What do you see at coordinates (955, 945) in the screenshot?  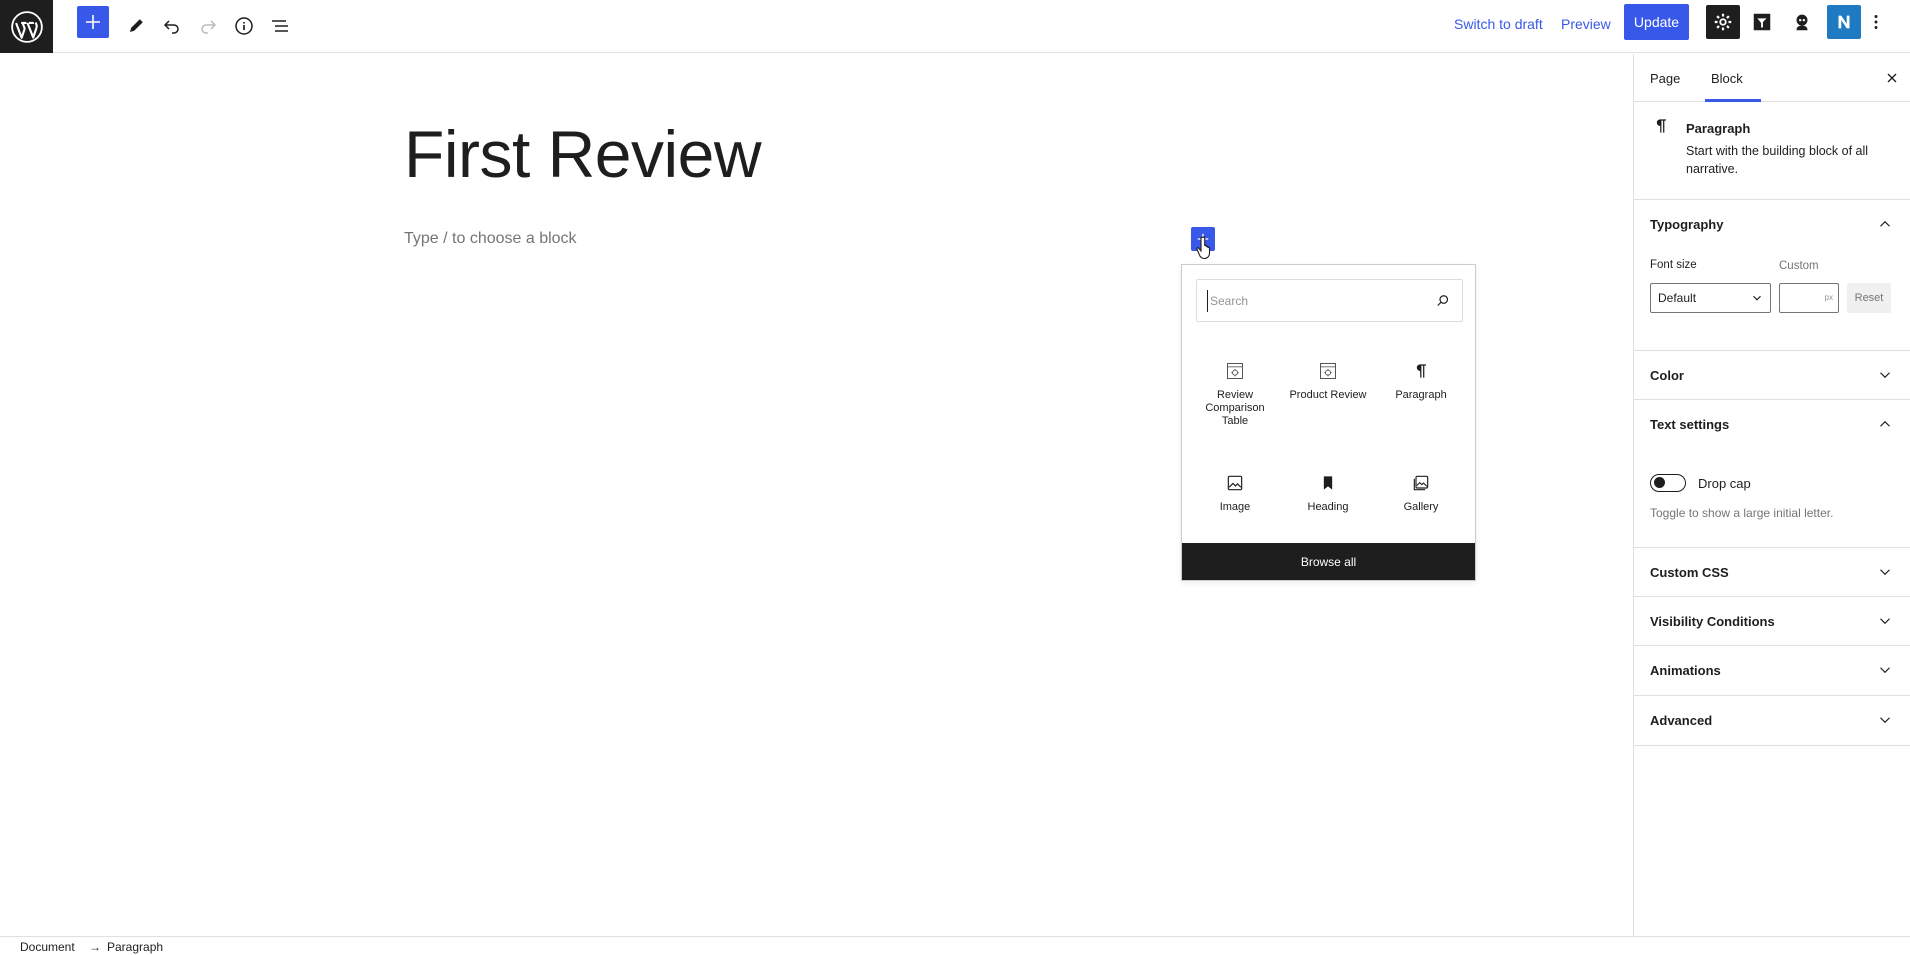 I see `block-breadcrumb: Document → Paragraph` at bounding box center [955, 945].